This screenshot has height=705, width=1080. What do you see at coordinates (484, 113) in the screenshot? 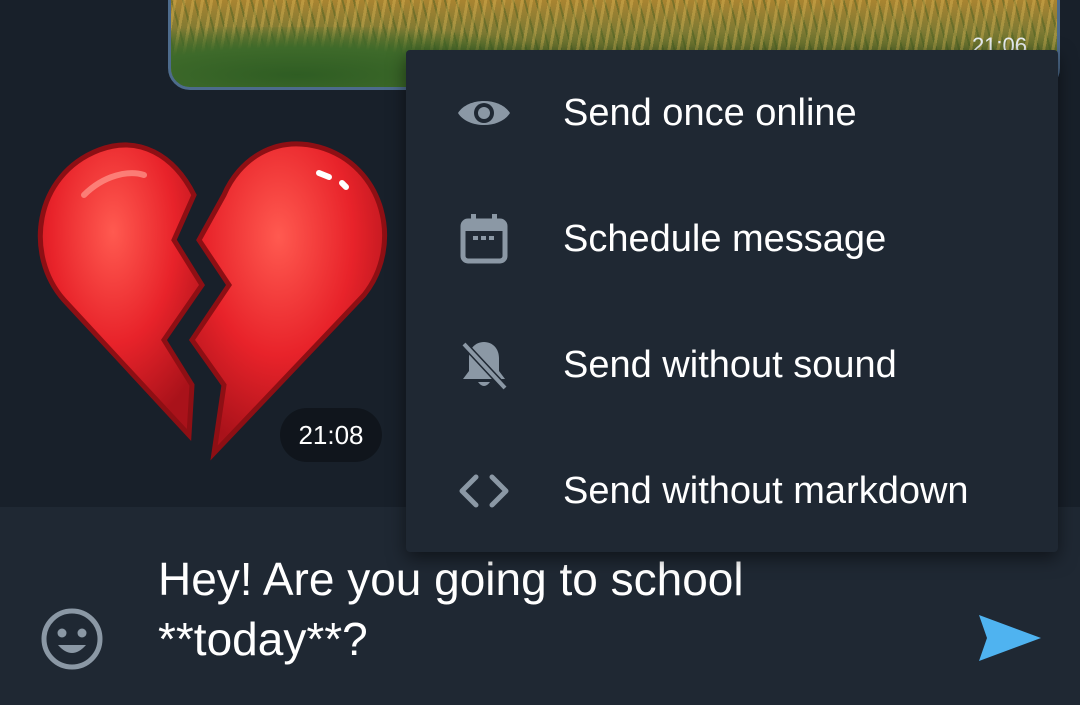
I see `eye-icon` at bounding box center [484, 113].